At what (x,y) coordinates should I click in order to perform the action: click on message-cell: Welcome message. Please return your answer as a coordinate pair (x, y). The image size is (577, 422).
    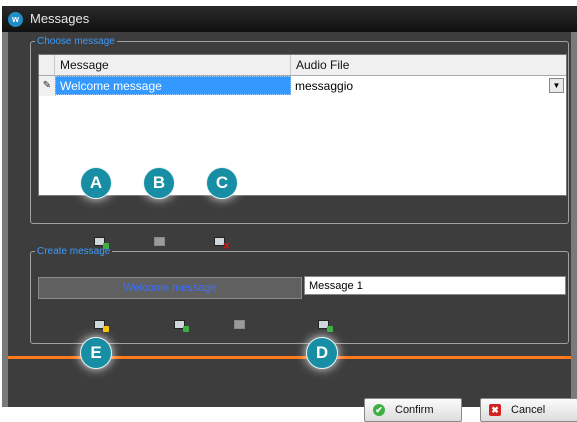
    Looking at the image, I should click on (173, 85).